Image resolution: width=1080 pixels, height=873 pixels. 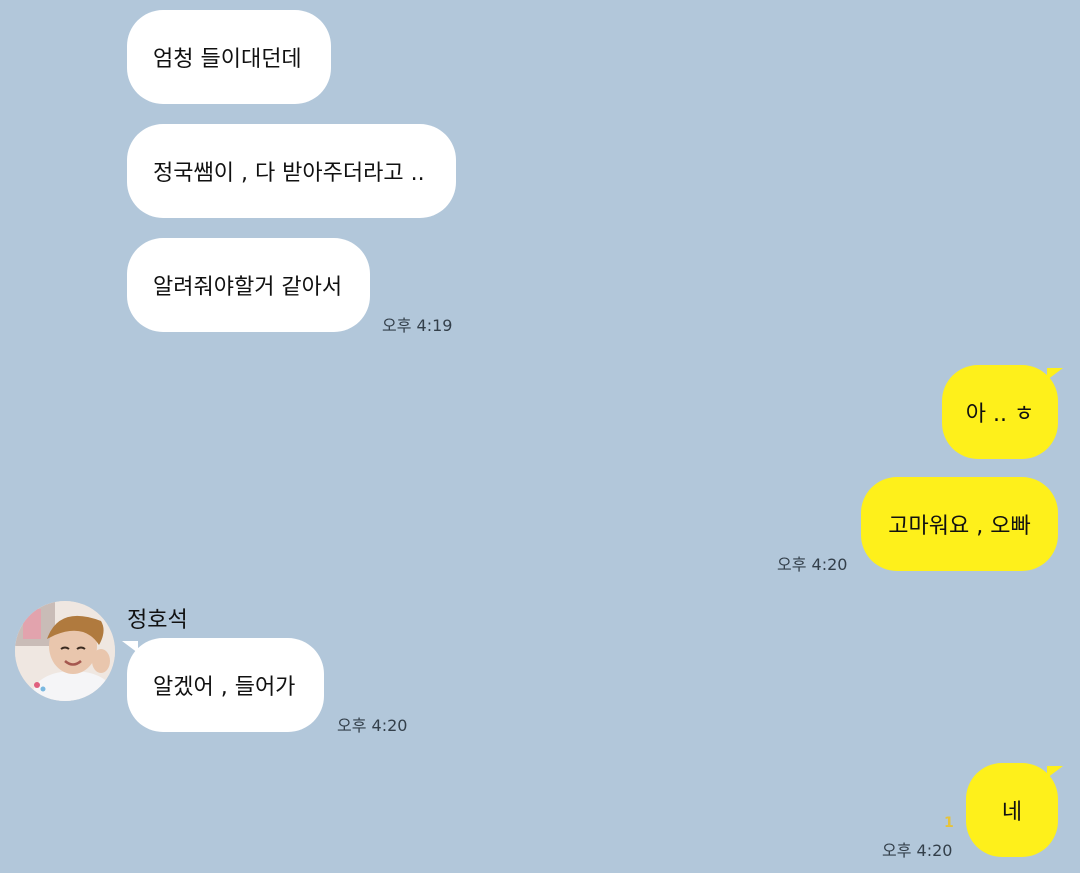 I want to click on message-text: 엄청 들이대던데, so click(x=227, y=59).